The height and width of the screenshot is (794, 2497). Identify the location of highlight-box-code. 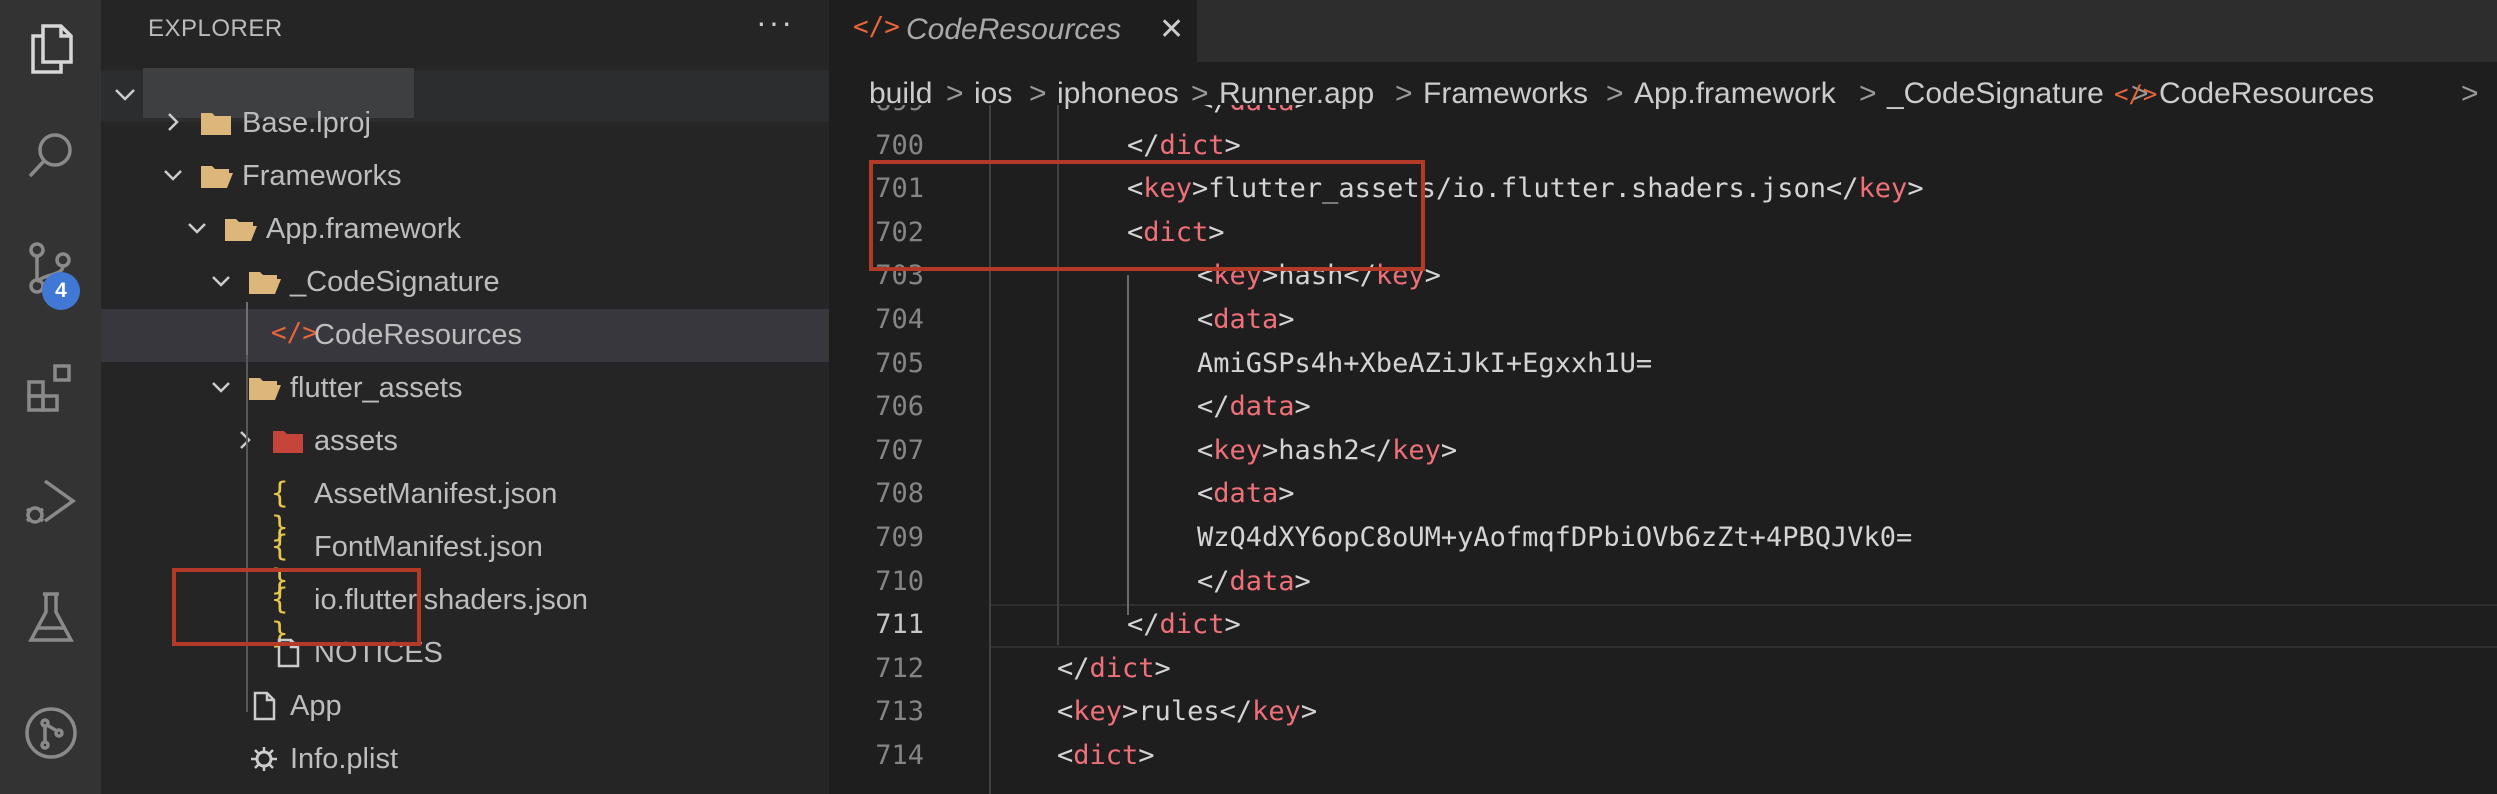
(1147, 215).